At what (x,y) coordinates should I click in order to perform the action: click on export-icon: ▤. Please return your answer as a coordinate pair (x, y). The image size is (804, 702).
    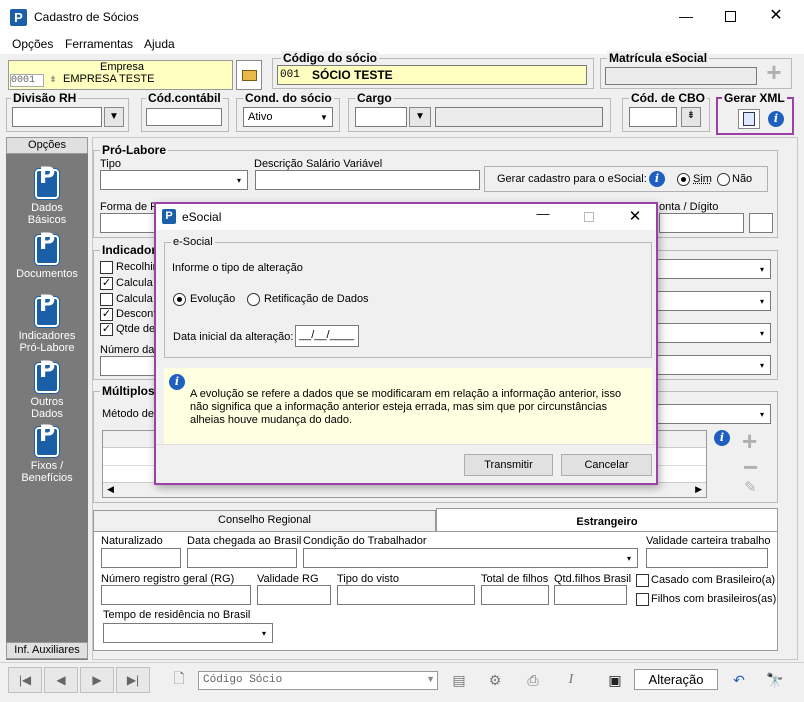
    Looking at the image, I should click on (459, 680).